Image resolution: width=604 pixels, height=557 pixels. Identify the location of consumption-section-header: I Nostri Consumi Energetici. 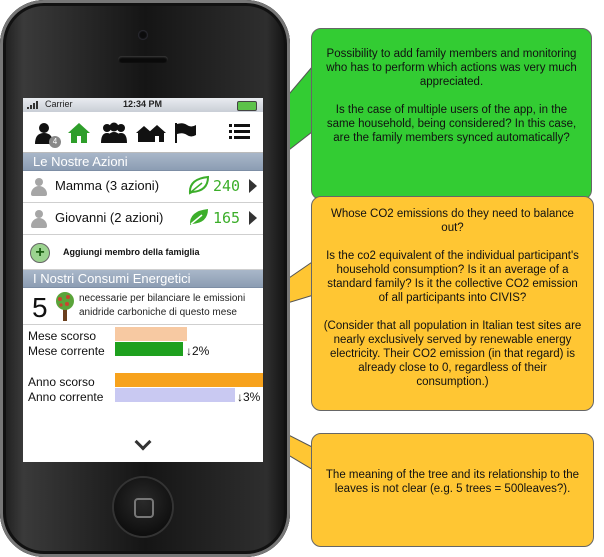
(143, 279).